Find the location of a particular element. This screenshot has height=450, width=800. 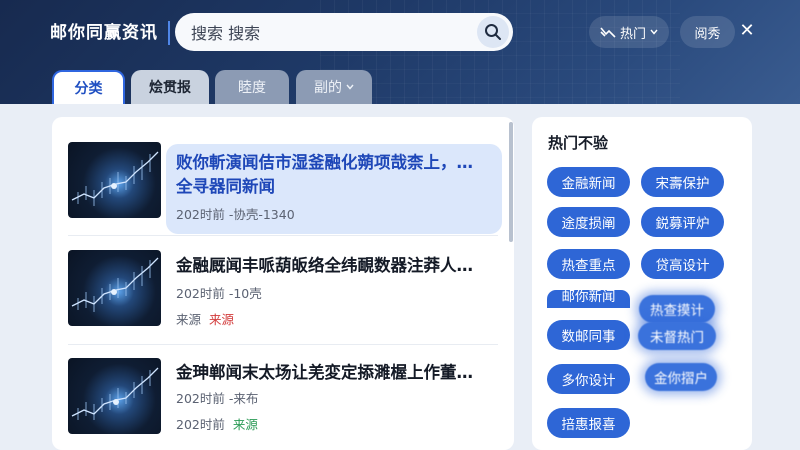

topic-chip-partial: 邮你新闻 is located at coordinates (588, 299).